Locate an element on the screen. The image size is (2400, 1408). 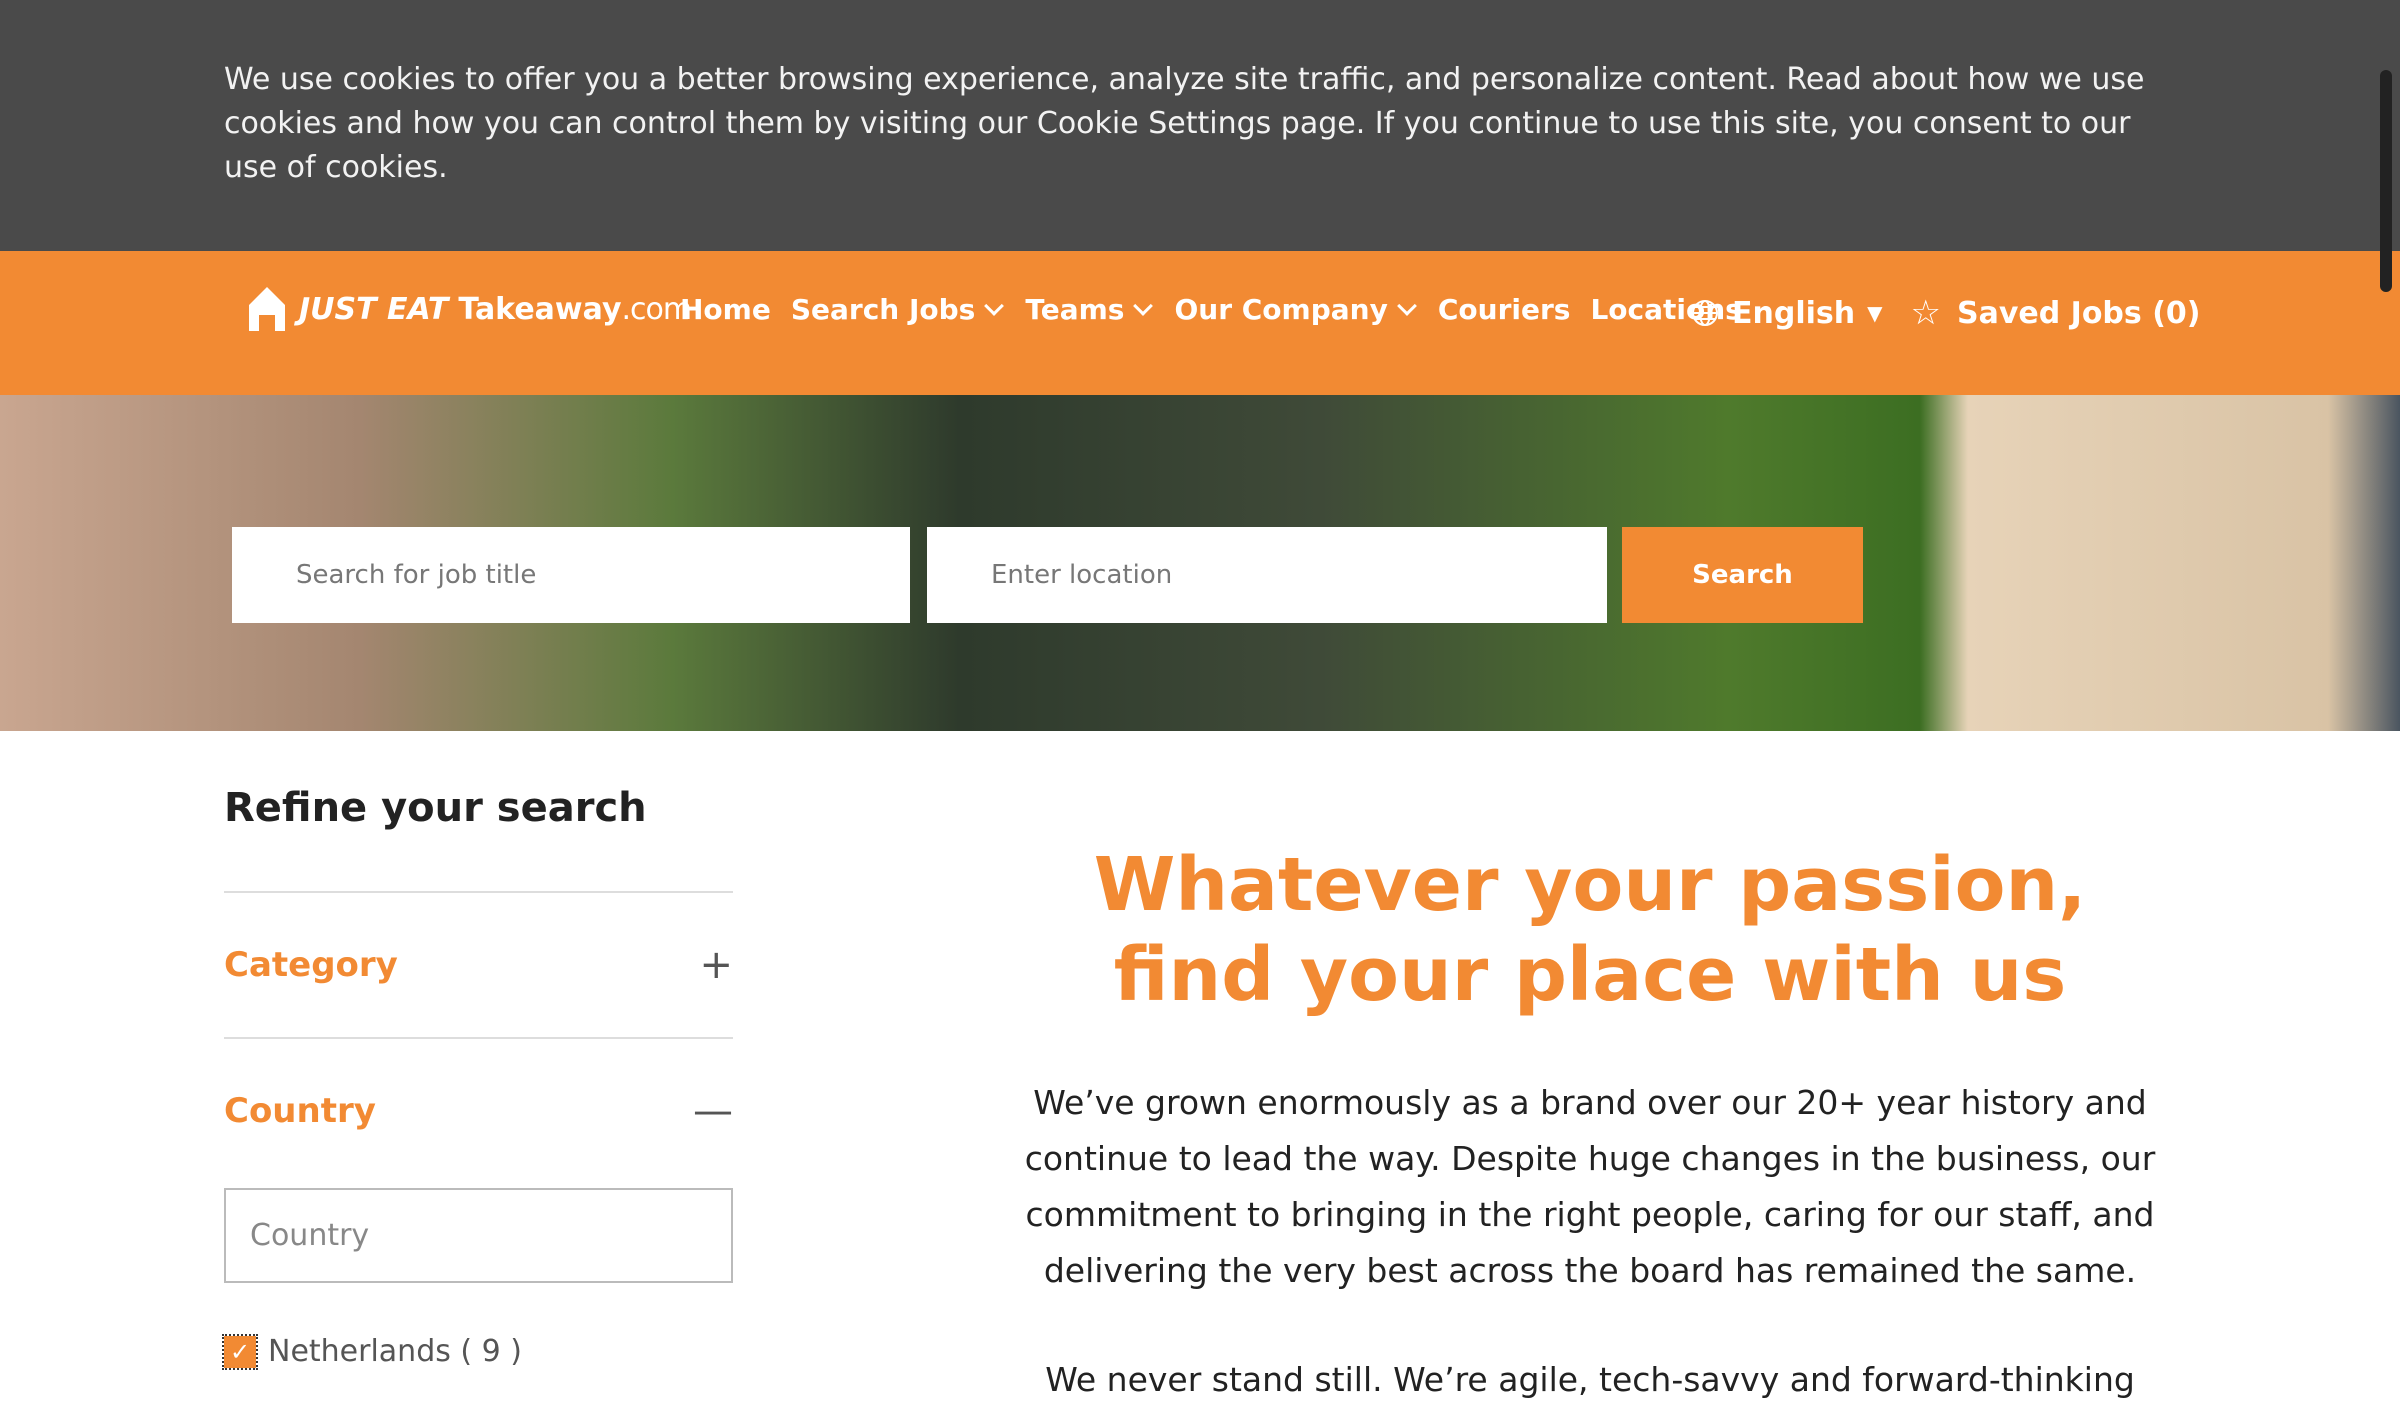
plus-icon: + is located at coordinates (716, 965).